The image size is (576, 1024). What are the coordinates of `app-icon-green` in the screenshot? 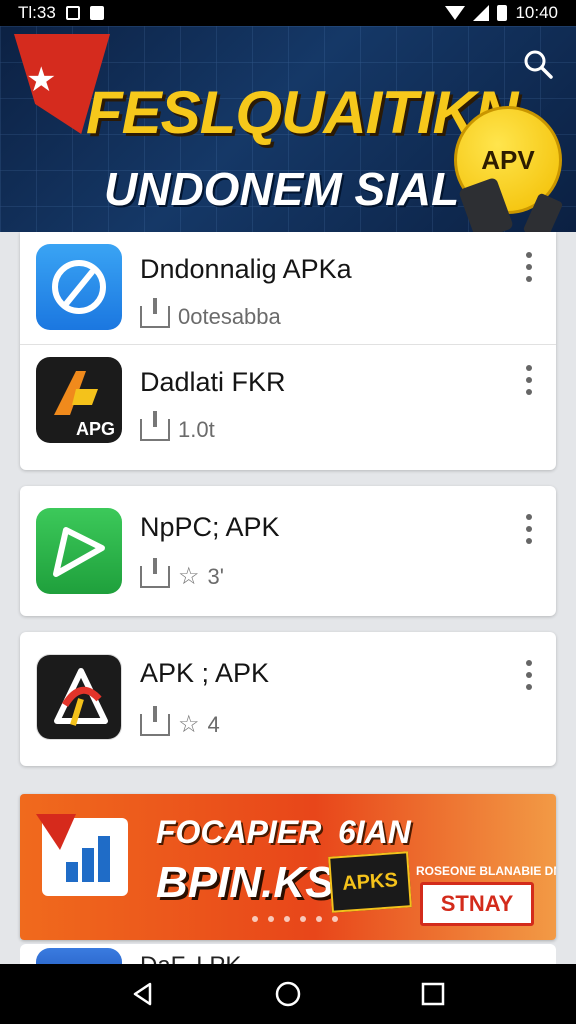 It's located at (79, 551).